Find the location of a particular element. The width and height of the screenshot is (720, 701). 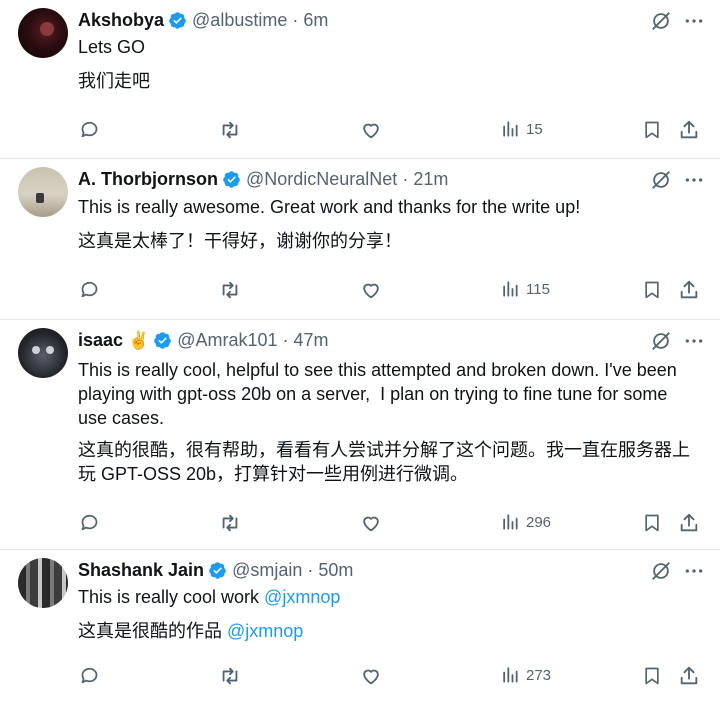

author-name: Shashank Jain is located at coordinates (141, 570).